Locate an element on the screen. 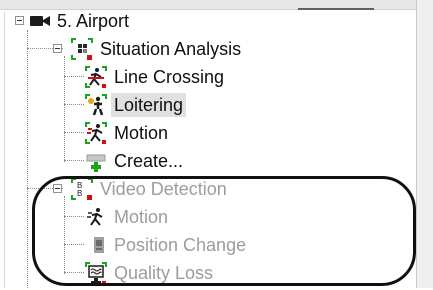  collapse-toggle-situation-analysis is located at coordinates (57, 48).